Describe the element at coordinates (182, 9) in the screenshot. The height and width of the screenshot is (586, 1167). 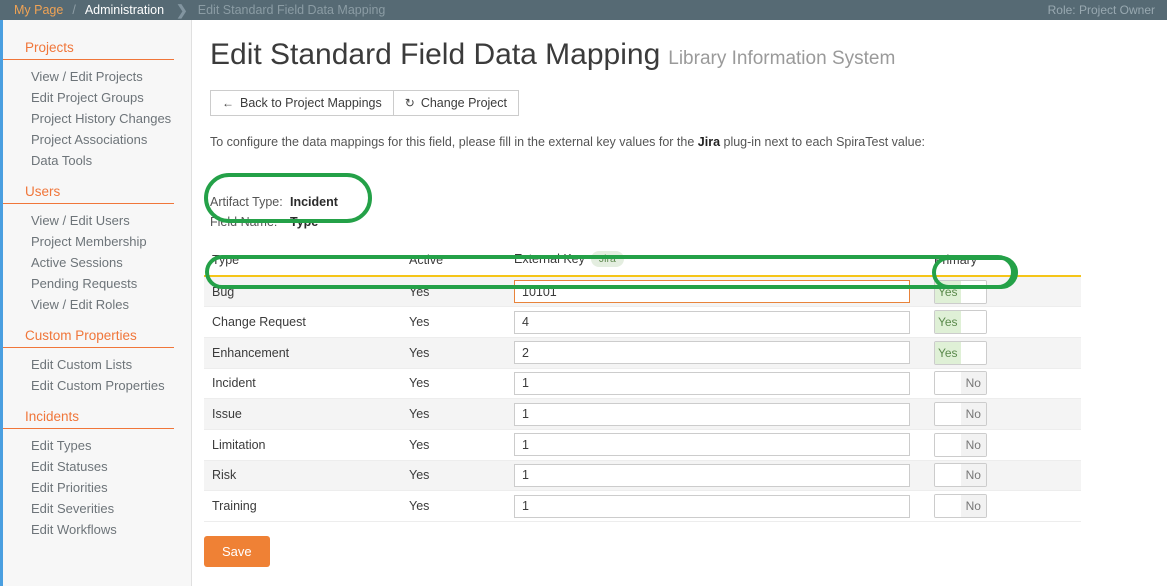
I see `chevron-right-icon: ❯` at that location.